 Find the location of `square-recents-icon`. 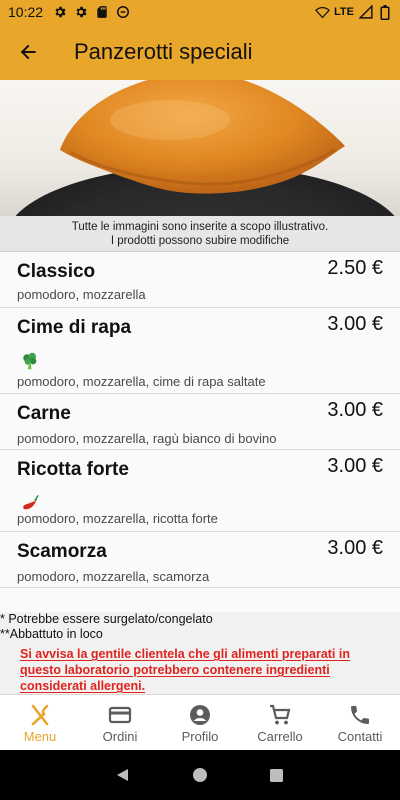

square-recents-icon is located at coordinates (277, 775).